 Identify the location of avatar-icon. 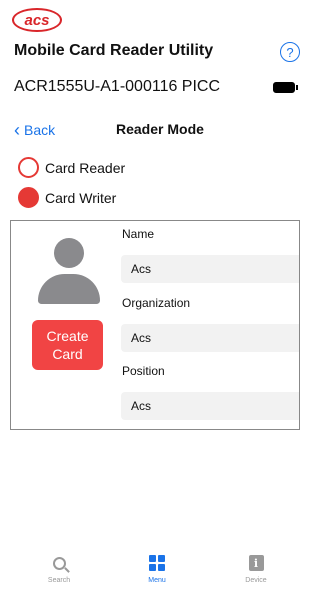
(69, 271).